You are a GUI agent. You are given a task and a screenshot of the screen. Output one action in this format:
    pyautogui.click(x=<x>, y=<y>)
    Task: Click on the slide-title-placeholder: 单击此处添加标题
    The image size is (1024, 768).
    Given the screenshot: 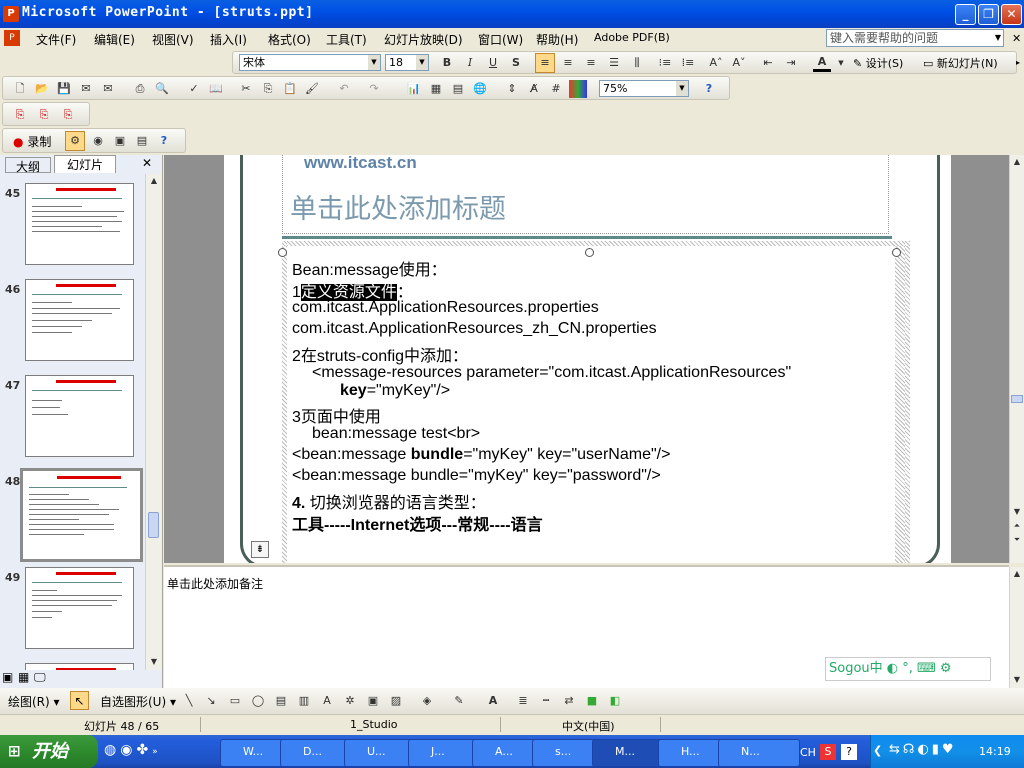 What is the action you would take?
    pyautogui.click(x=398, y=206)
    